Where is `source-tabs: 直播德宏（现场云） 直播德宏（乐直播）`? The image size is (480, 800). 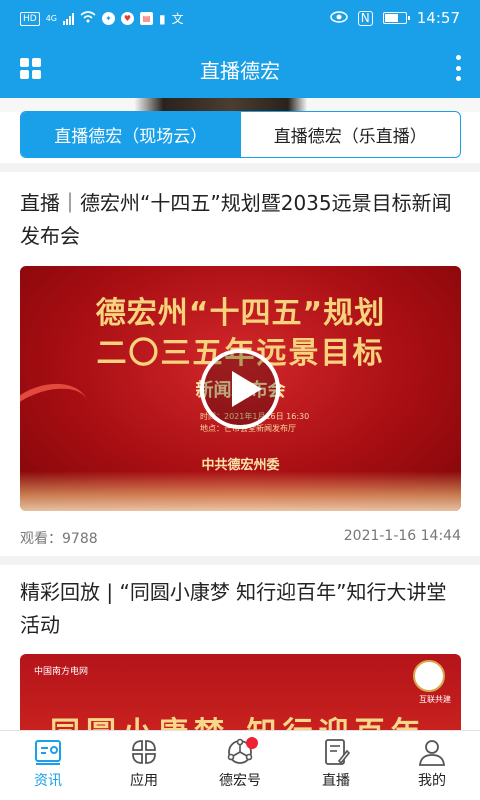 source-tabs: 直播德宏（现场云） 直播德宏（乐直播） is located at coordinates (240, 134).